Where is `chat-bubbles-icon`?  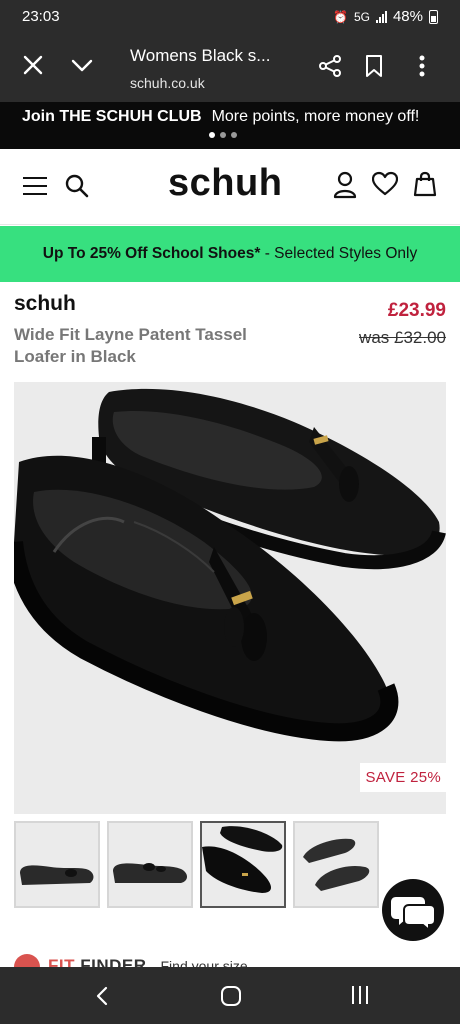 chat-bubbles-icon is located at coordinates (413, 915).